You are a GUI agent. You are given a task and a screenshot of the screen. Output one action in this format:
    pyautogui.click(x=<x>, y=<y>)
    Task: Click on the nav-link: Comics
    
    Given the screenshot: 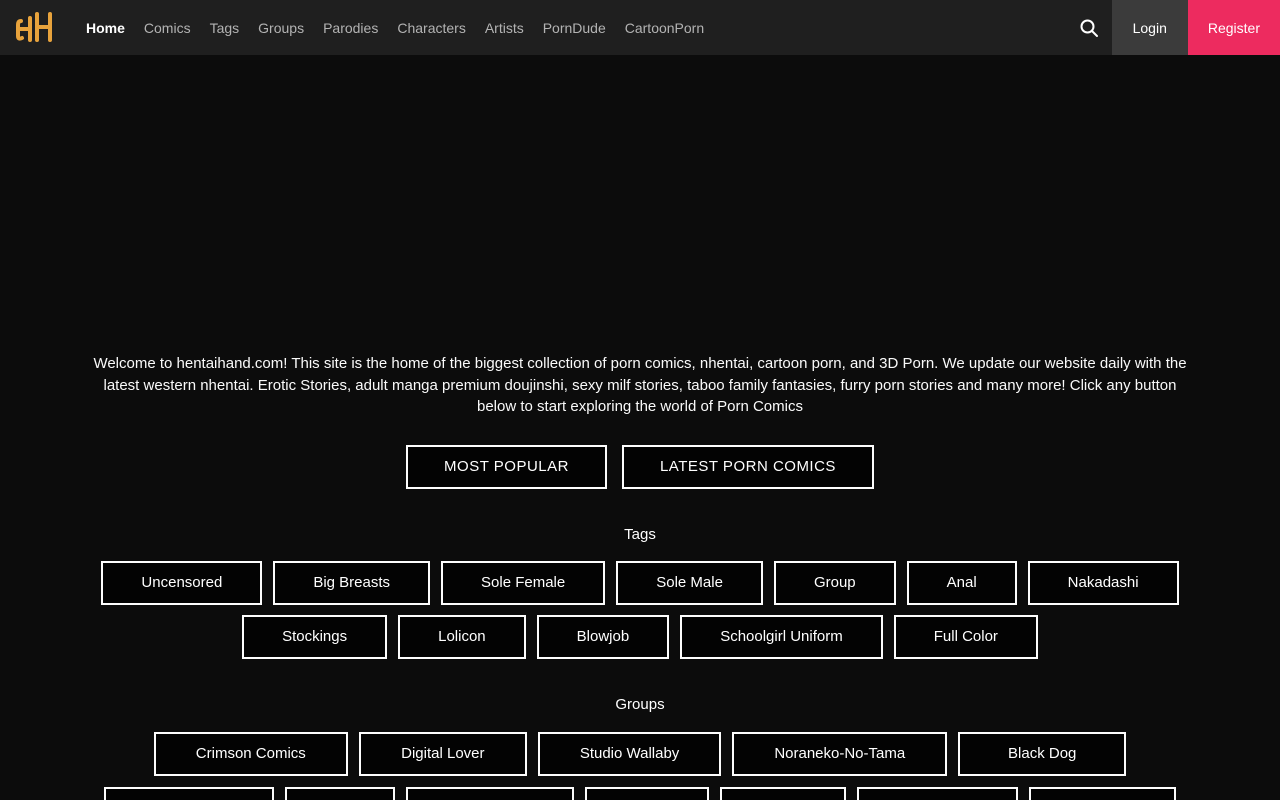 What is the action you would take?
    pyautogui.click(x=167, y=28)
    